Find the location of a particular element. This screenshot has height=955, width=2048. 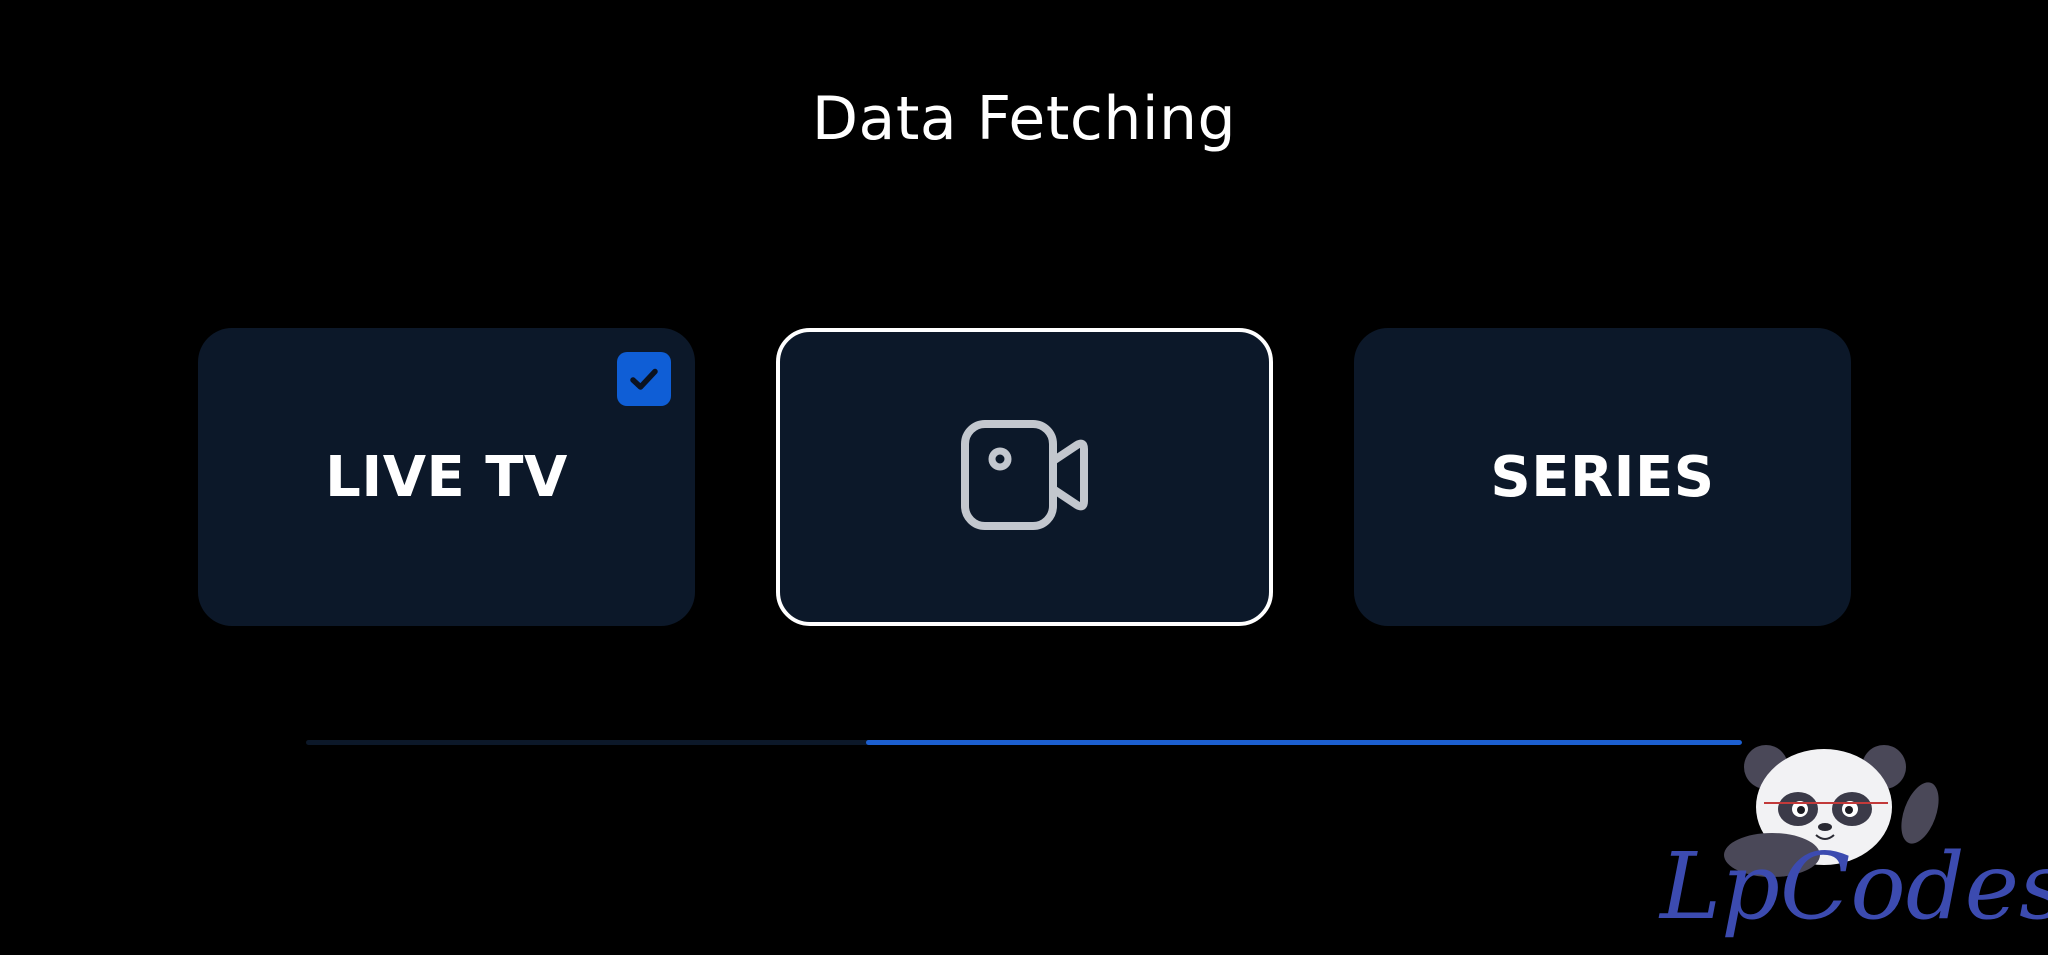

watermark-logo: LpCodes is located at coordinates (1850, 840).